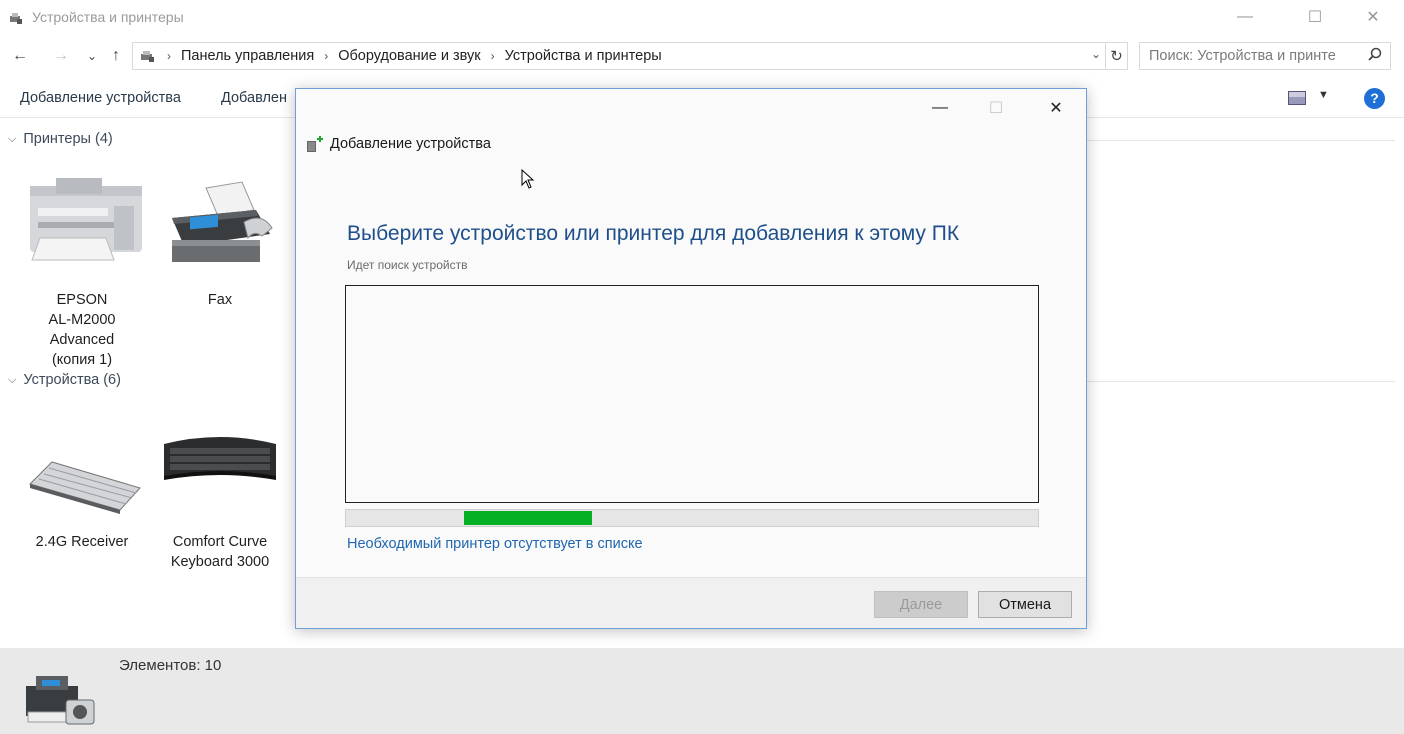 The image size is (1404, 734). I want to click on chevron-down-icon: ⌄, so click(92, 56).